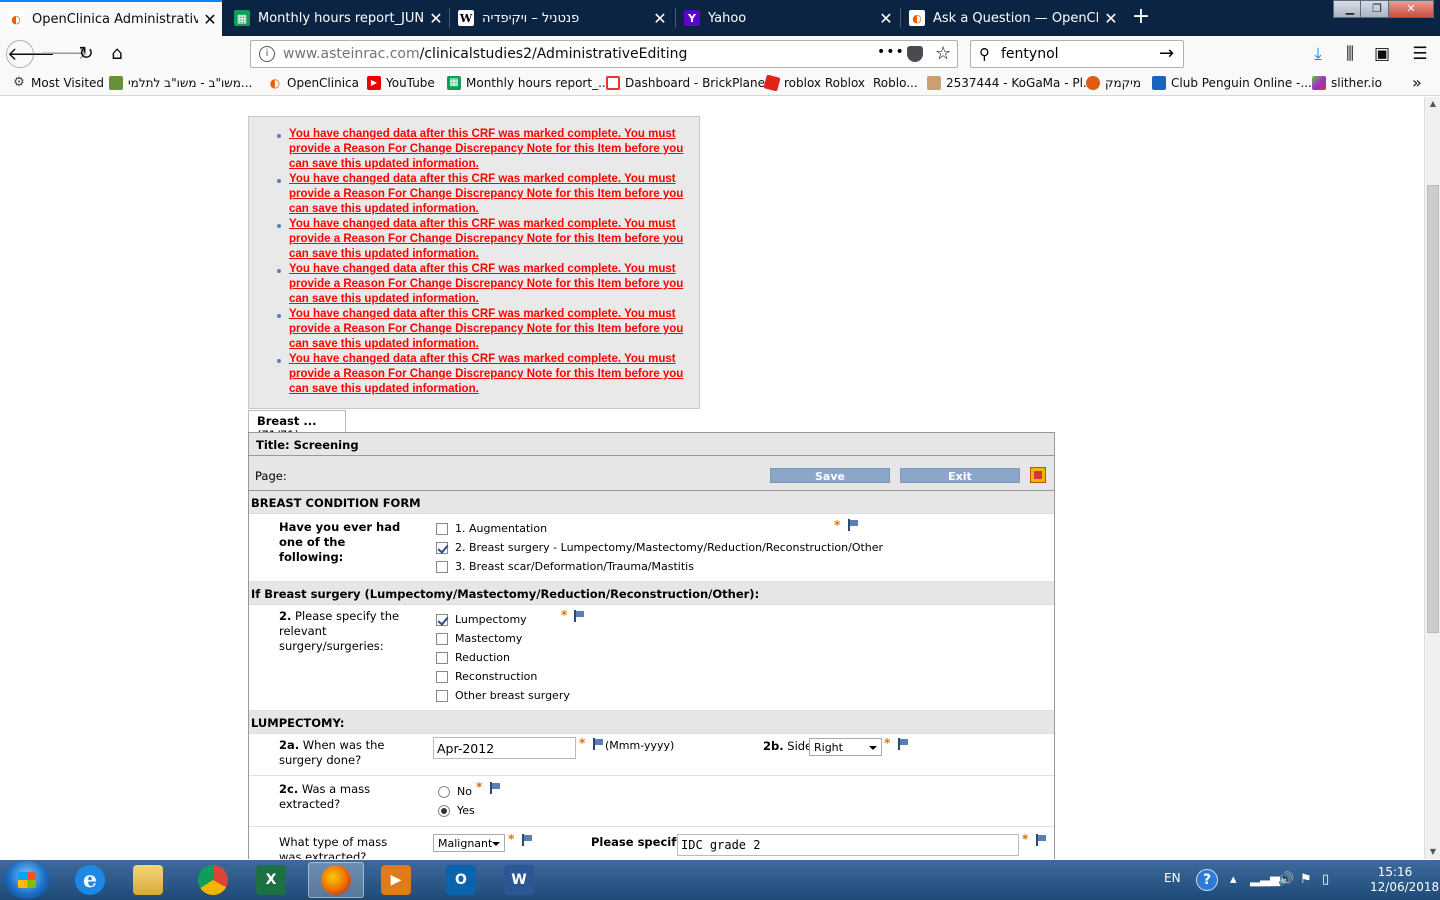  What do you see at coordinates (1207, 880) in the screenshot?
I see `help-icon: ?` at bounding box center [1207, 880].